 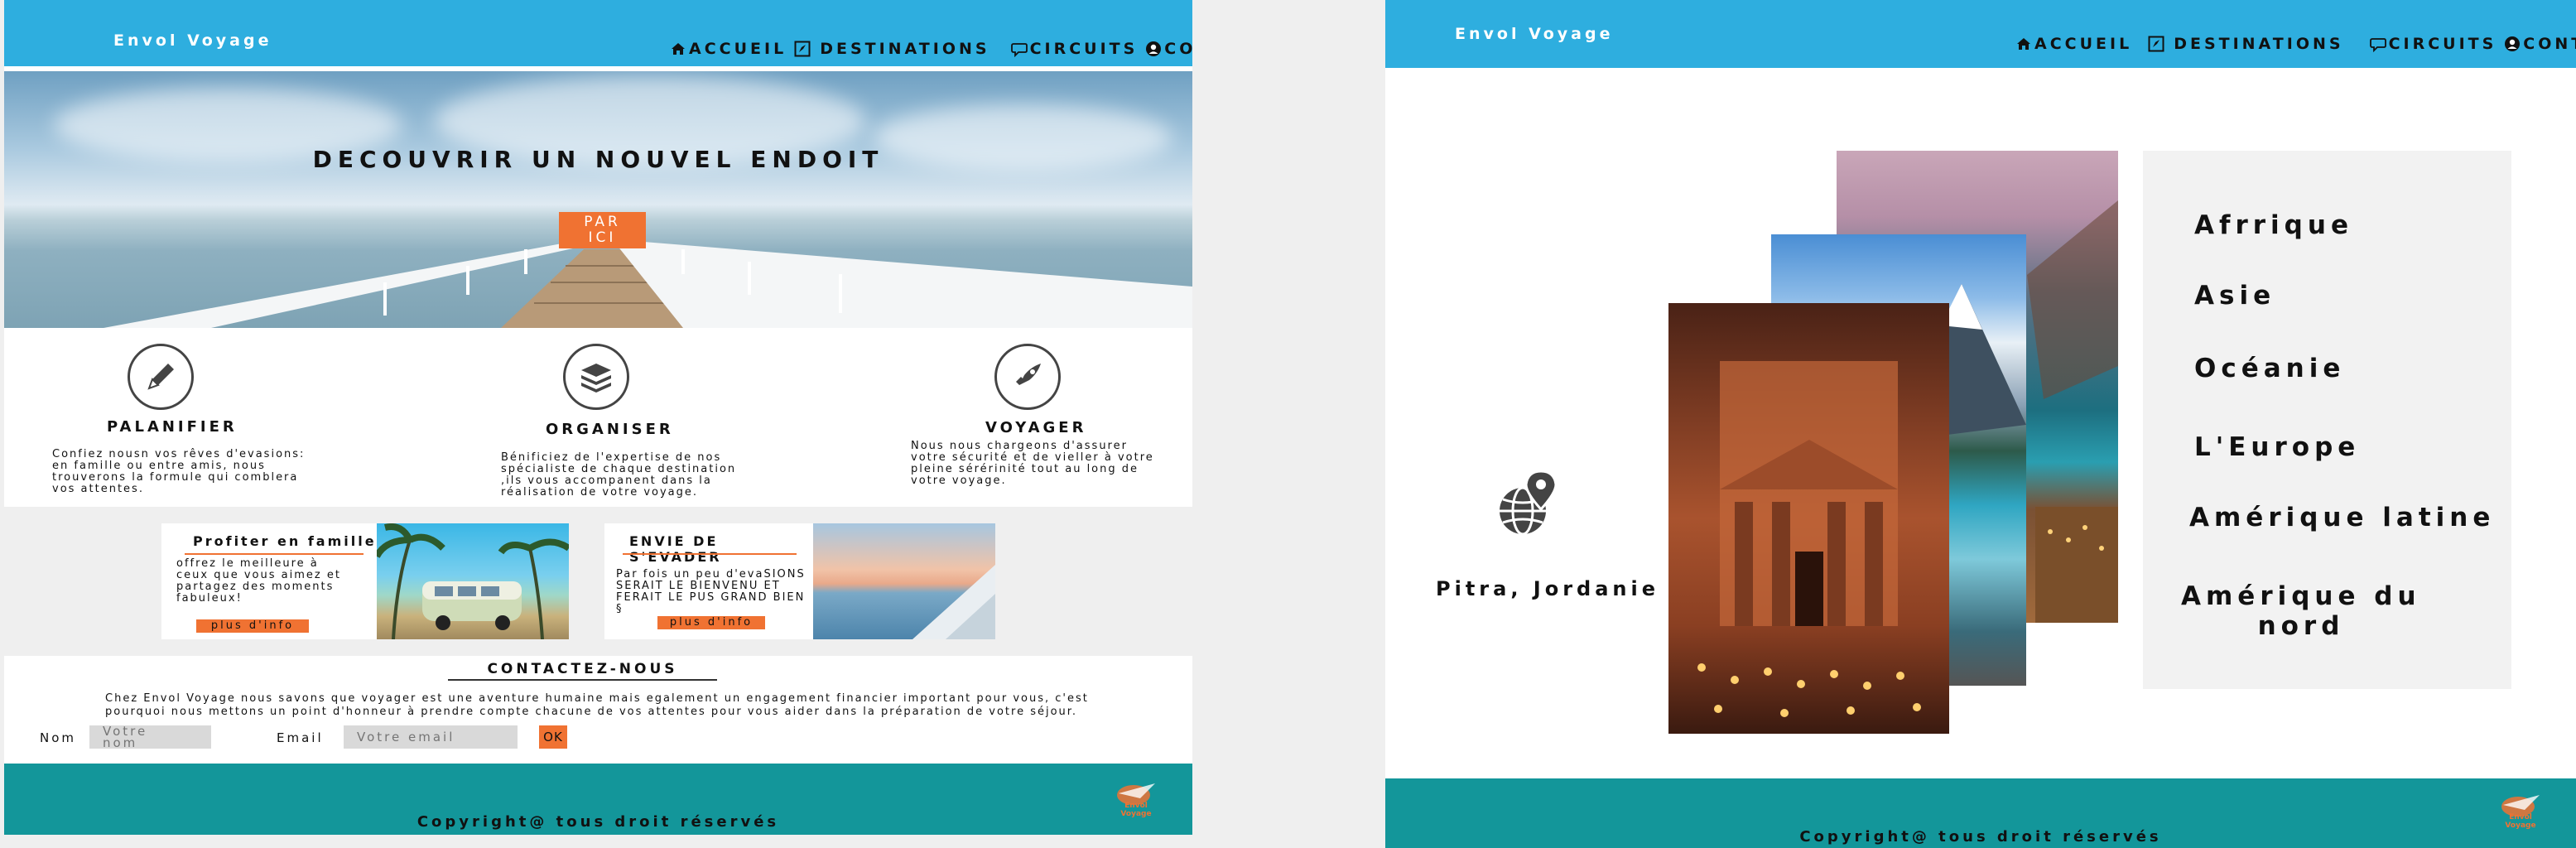 I want to click on email-label: Email, so click(x=300, y=737).